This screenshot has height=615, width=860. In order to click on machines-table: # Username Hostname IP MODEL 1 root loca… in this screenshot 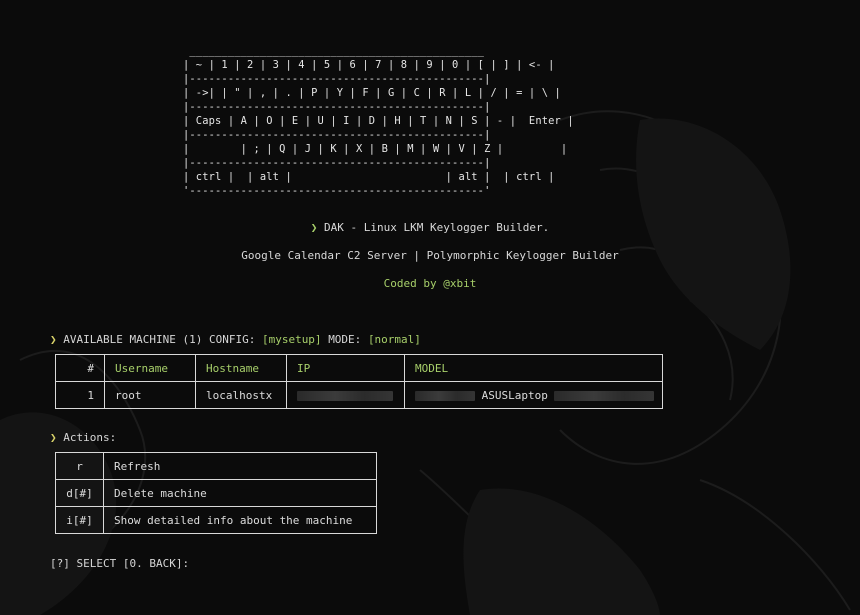, I will do `click(359, 381)`.